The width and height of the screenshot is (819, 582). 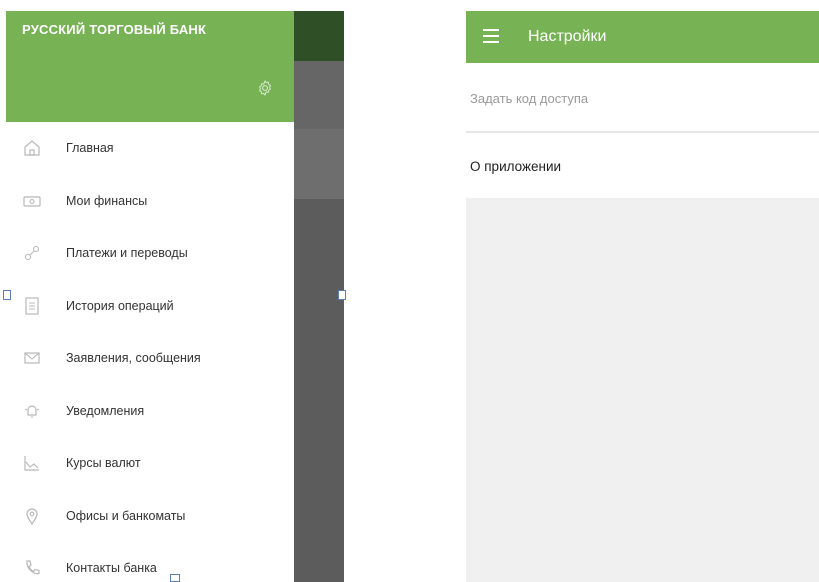 What do you see at coordinates (32, 253) in the screenshot?
I see `transfer-icon` at bounding box center [32, 253].